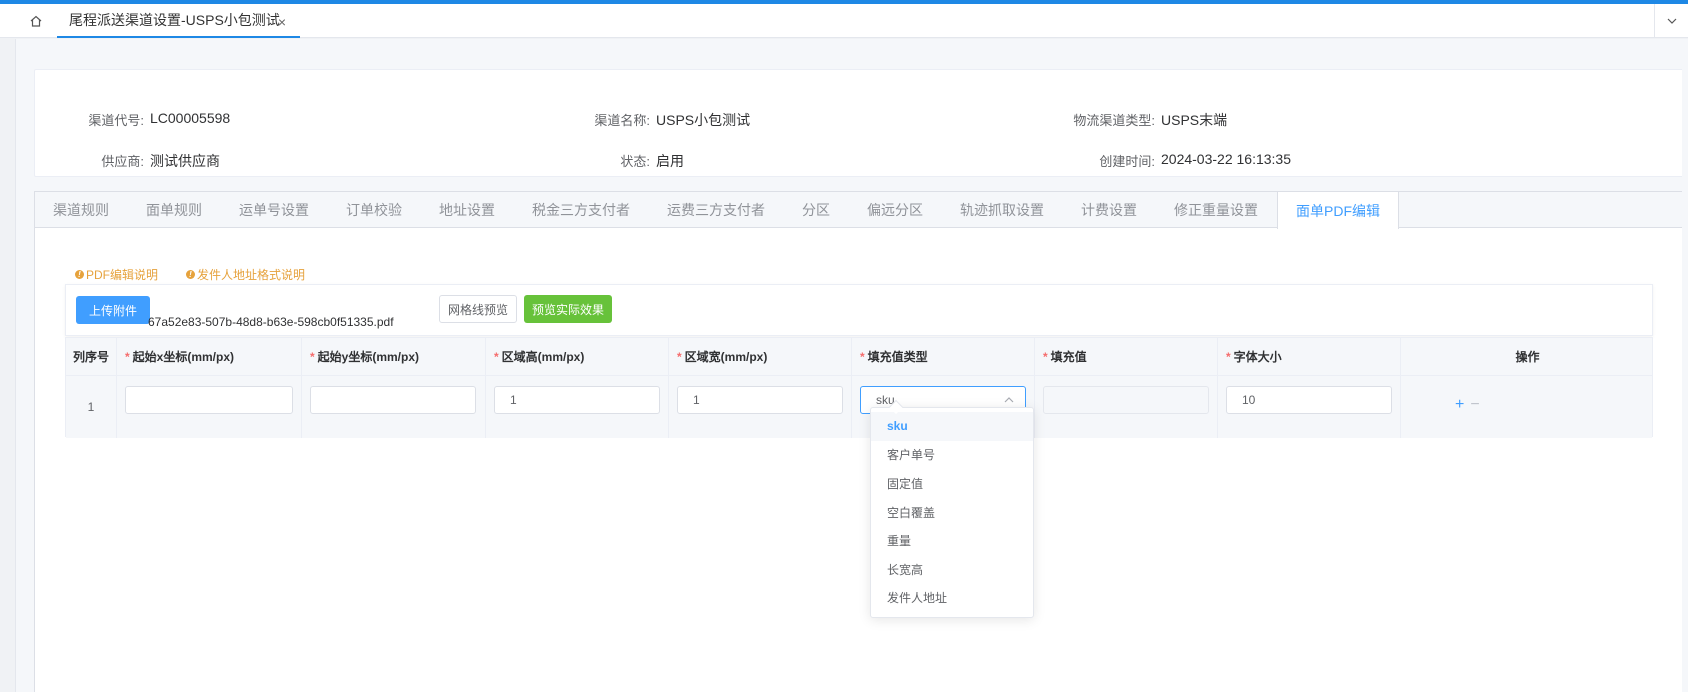 This screenshot has width=1688, height=692. I want to click on tab-12: 面单PDF编辑, so click(1338, 210).